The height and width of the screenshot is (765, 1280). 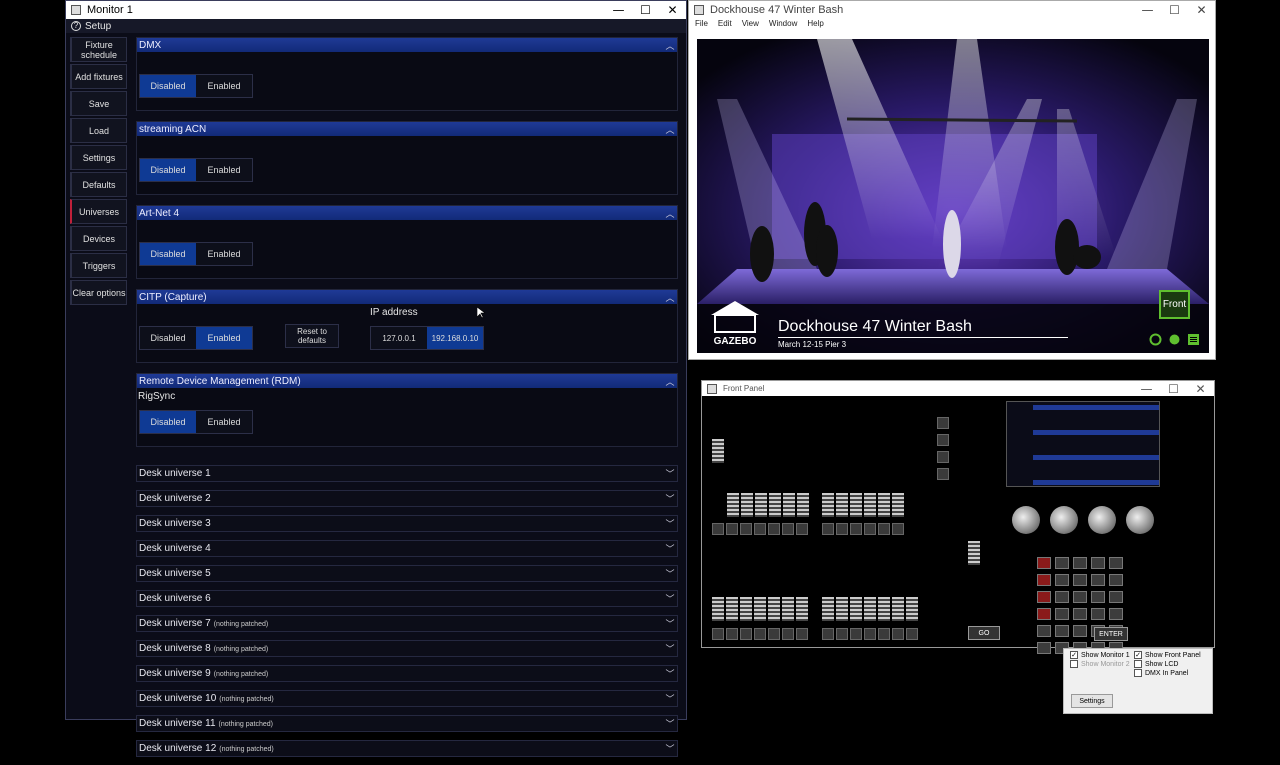 I want to click on show-monitor1-checkbox: ✓ Show Monitor 1, so click(x=1100, y=655).